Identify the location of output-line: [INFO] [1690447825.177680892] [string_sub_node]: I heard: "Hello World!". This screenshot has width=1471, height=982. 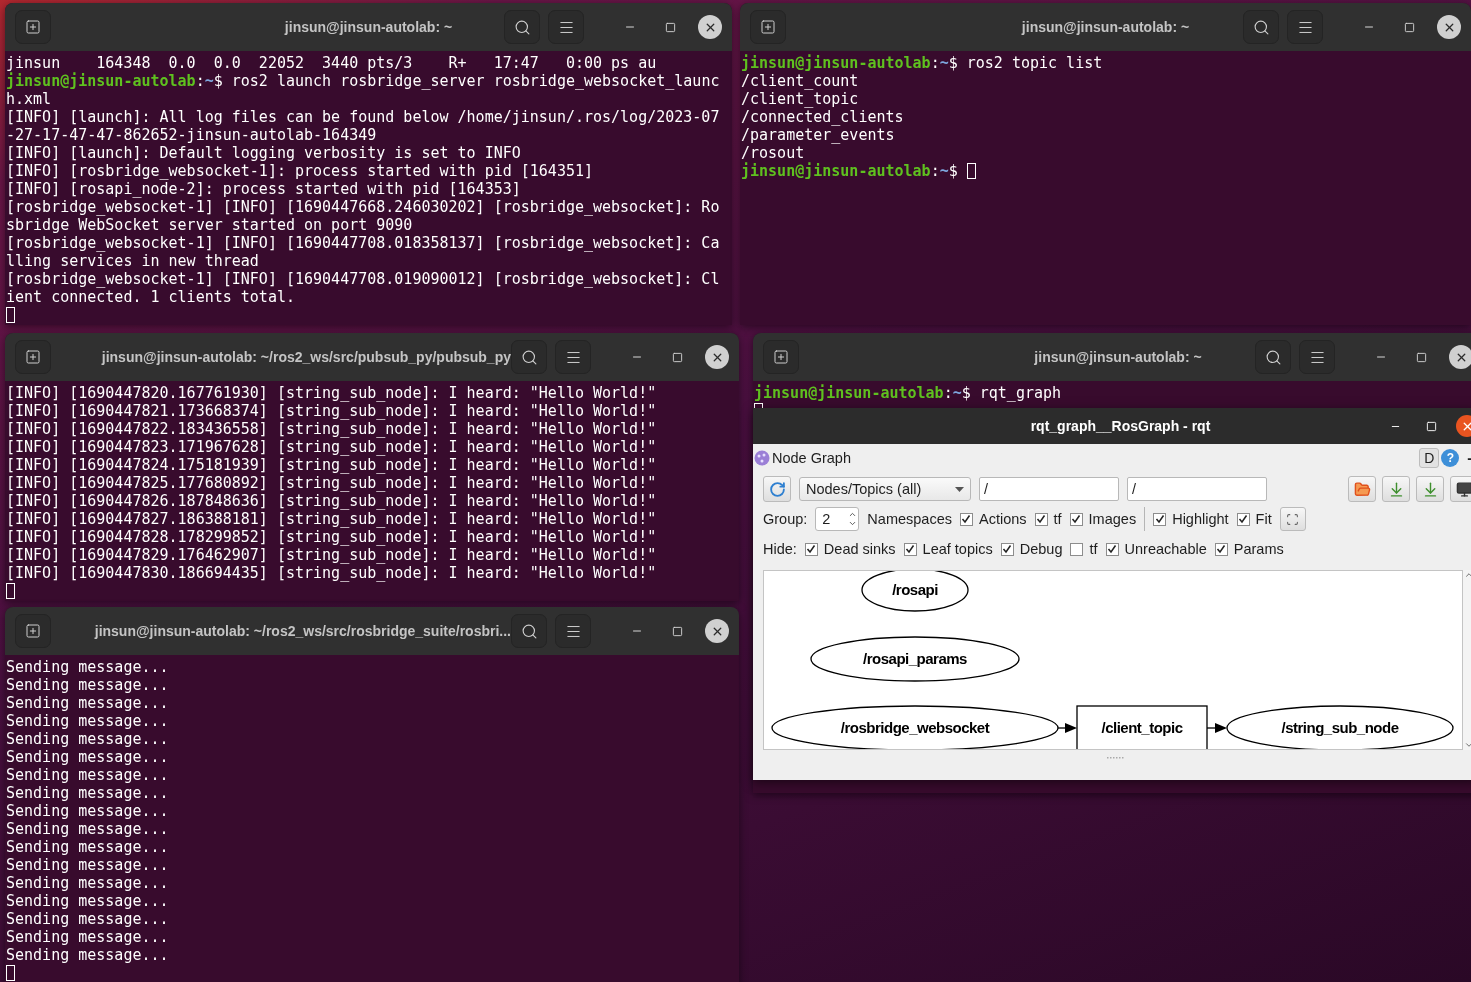
(331, 483).